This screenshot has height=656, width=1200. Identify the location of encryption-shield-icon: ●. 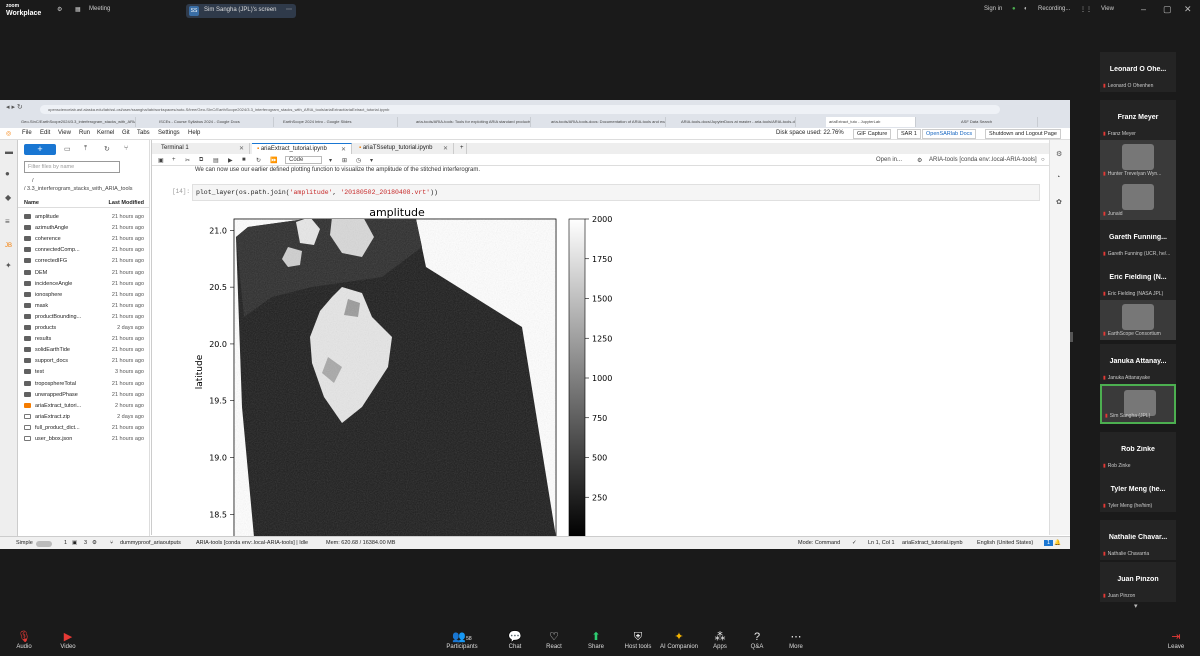
(1014, 9).